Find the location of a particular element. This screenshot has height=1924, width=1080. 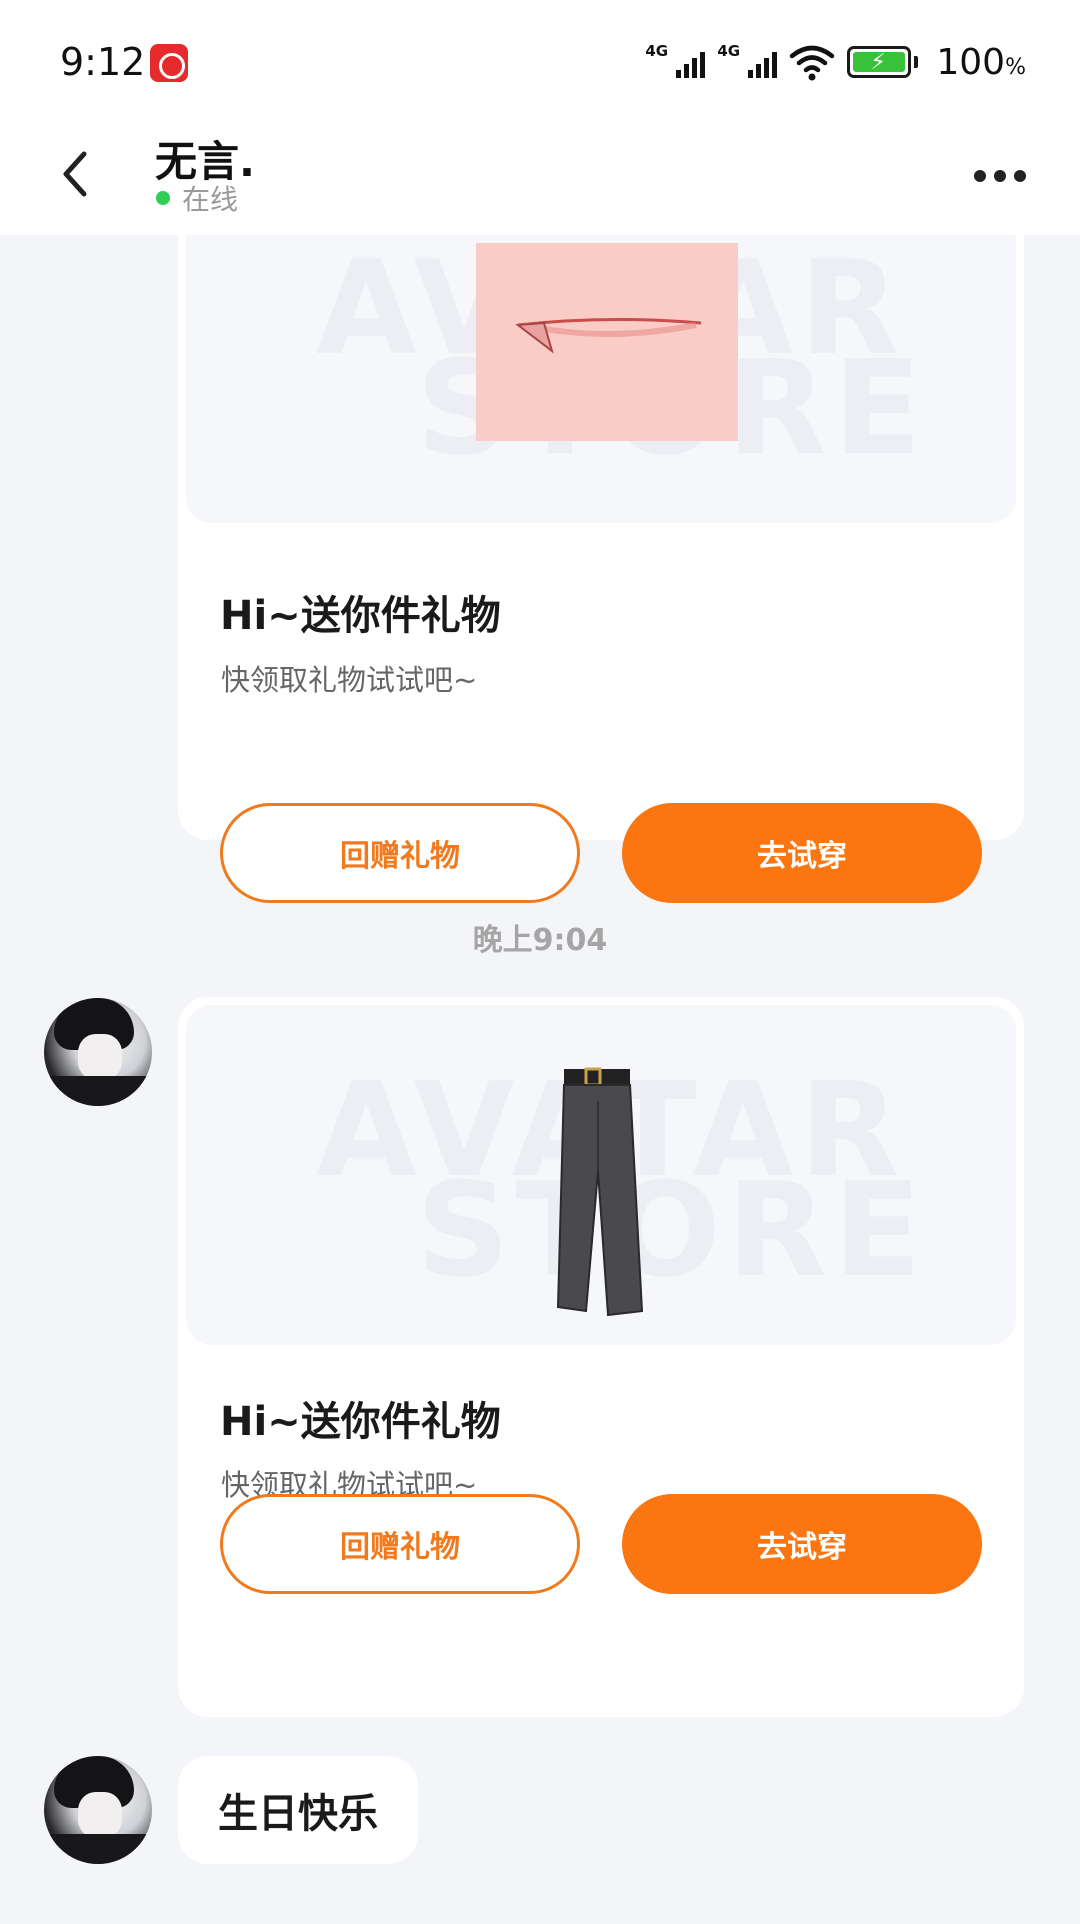

network-type-label: 4G is located at coordinates (657, 51).